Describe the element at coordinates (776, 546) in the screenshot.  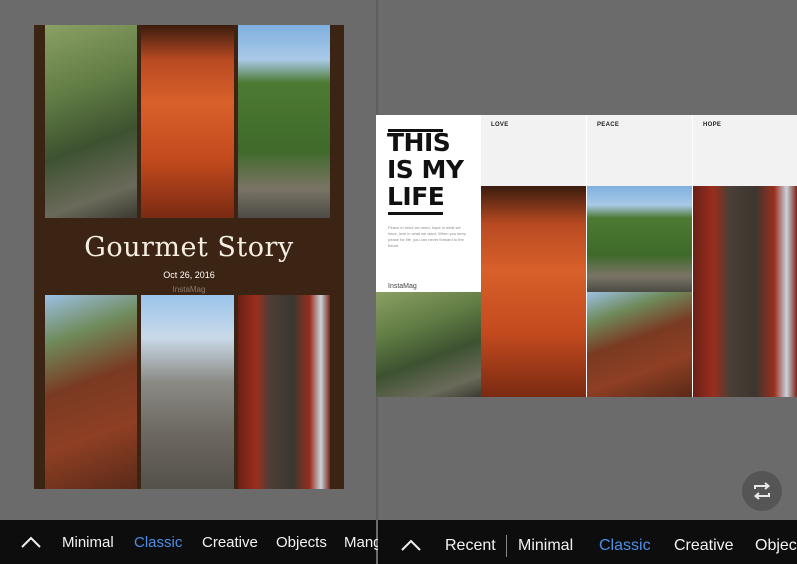
I see `tab-objects: Objec` at that location.